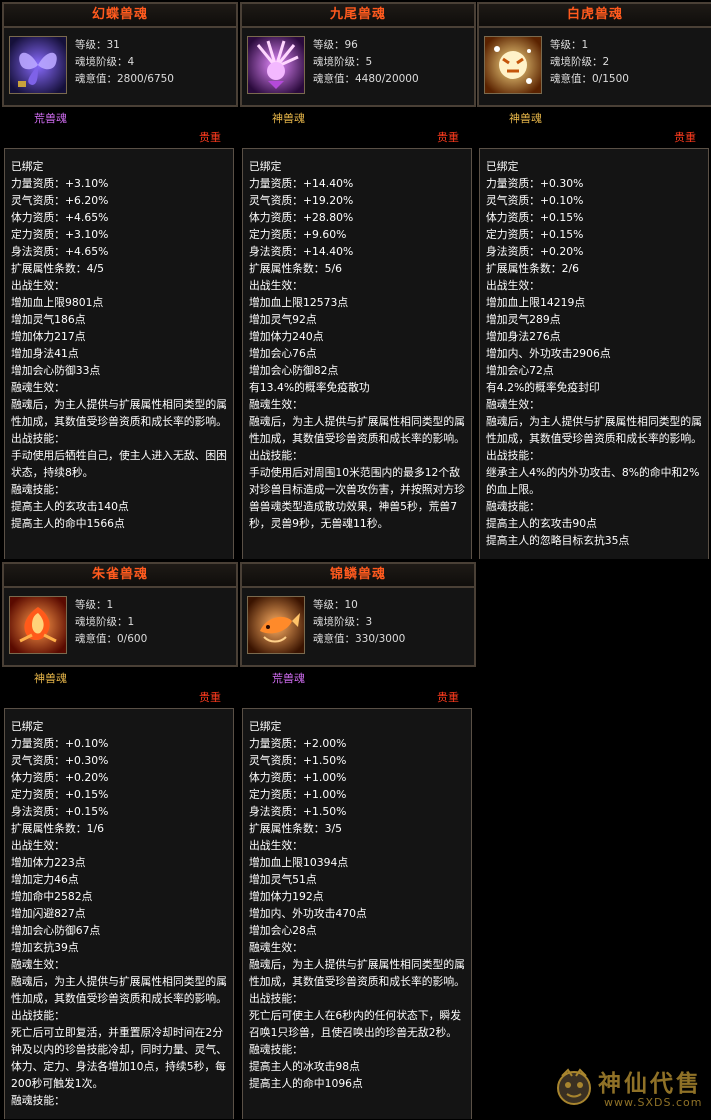 This screenshot has width=711, height=1120. Describe the element at coordinates (298, 794) in the screenshot. I see `detail-line: 定力资质：+1.00%` at that location.